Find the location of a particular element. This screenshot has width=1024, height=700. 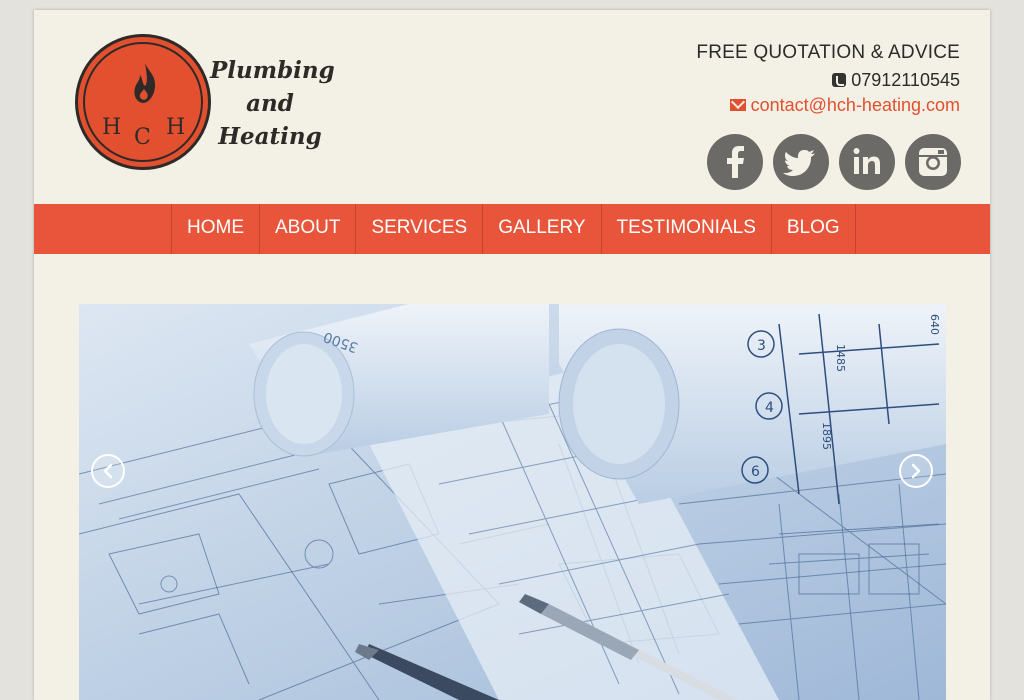

instagram-icon is located at coordinates (933, 162).